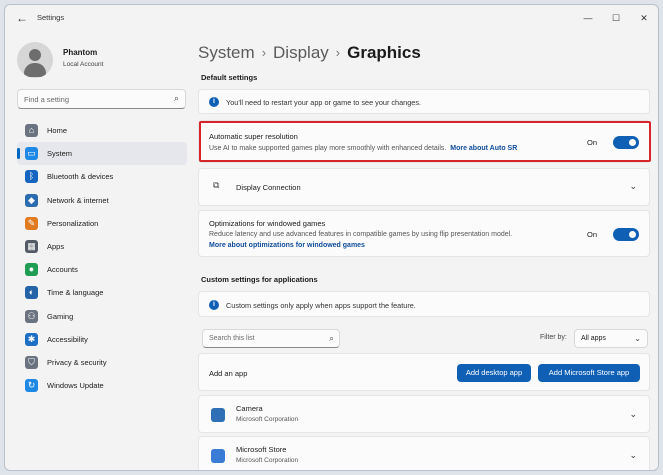 This screenshot has height=475, width=663. What do you see at coordinates (31, 130) in the screenshot?
I see `home-icon: ⌂` at bounding box center [31, 130].